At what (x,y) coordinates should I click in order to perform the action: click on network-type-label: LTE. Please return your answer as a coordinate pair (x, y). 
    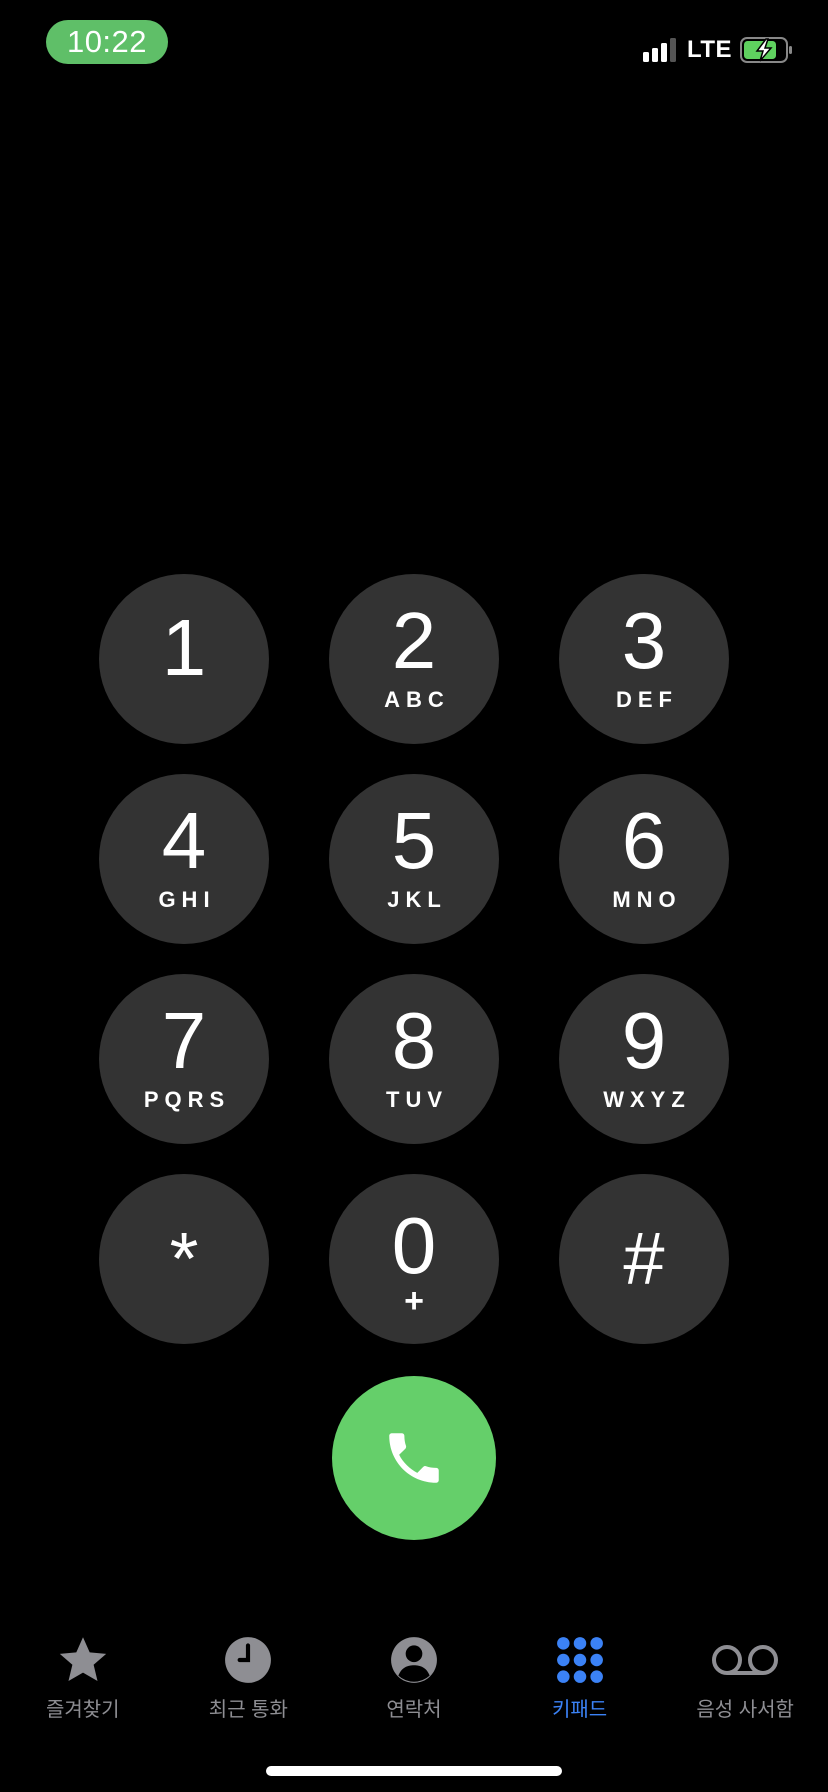
    Looking at the image, I should click on (709, 49).